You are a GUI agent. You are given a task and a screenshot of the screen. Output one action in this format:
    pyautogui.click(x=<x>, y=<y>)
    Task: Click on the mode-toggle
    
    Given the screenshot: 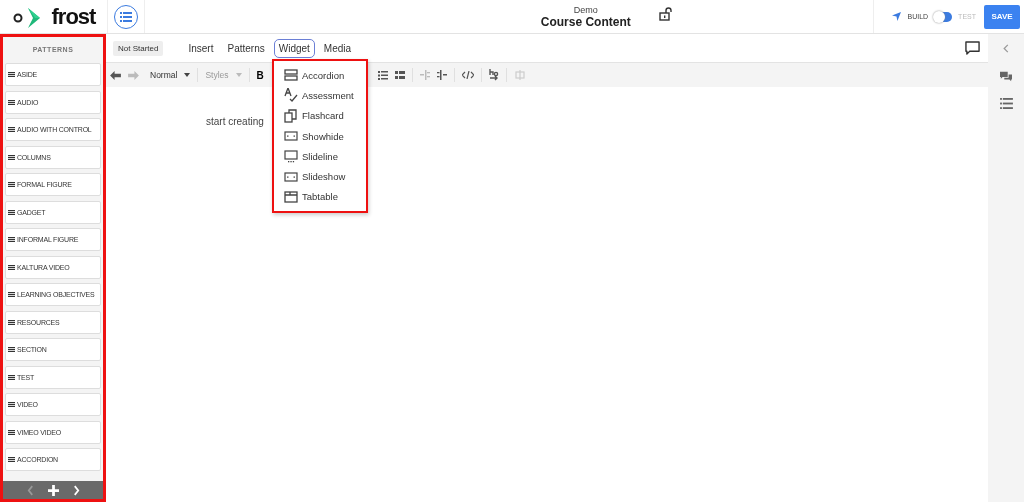 What is the action you would take?
    pyautogui.click(x=943, y=16)
    